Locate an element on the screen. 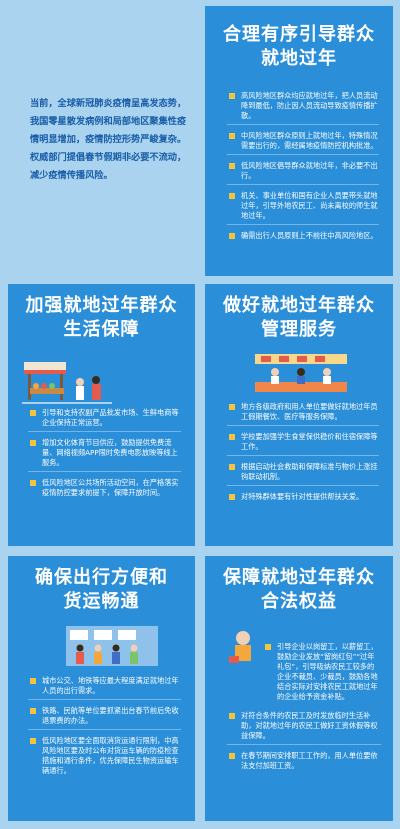  card-title-line2: 就地过年 is located at coordinates (299, 58).